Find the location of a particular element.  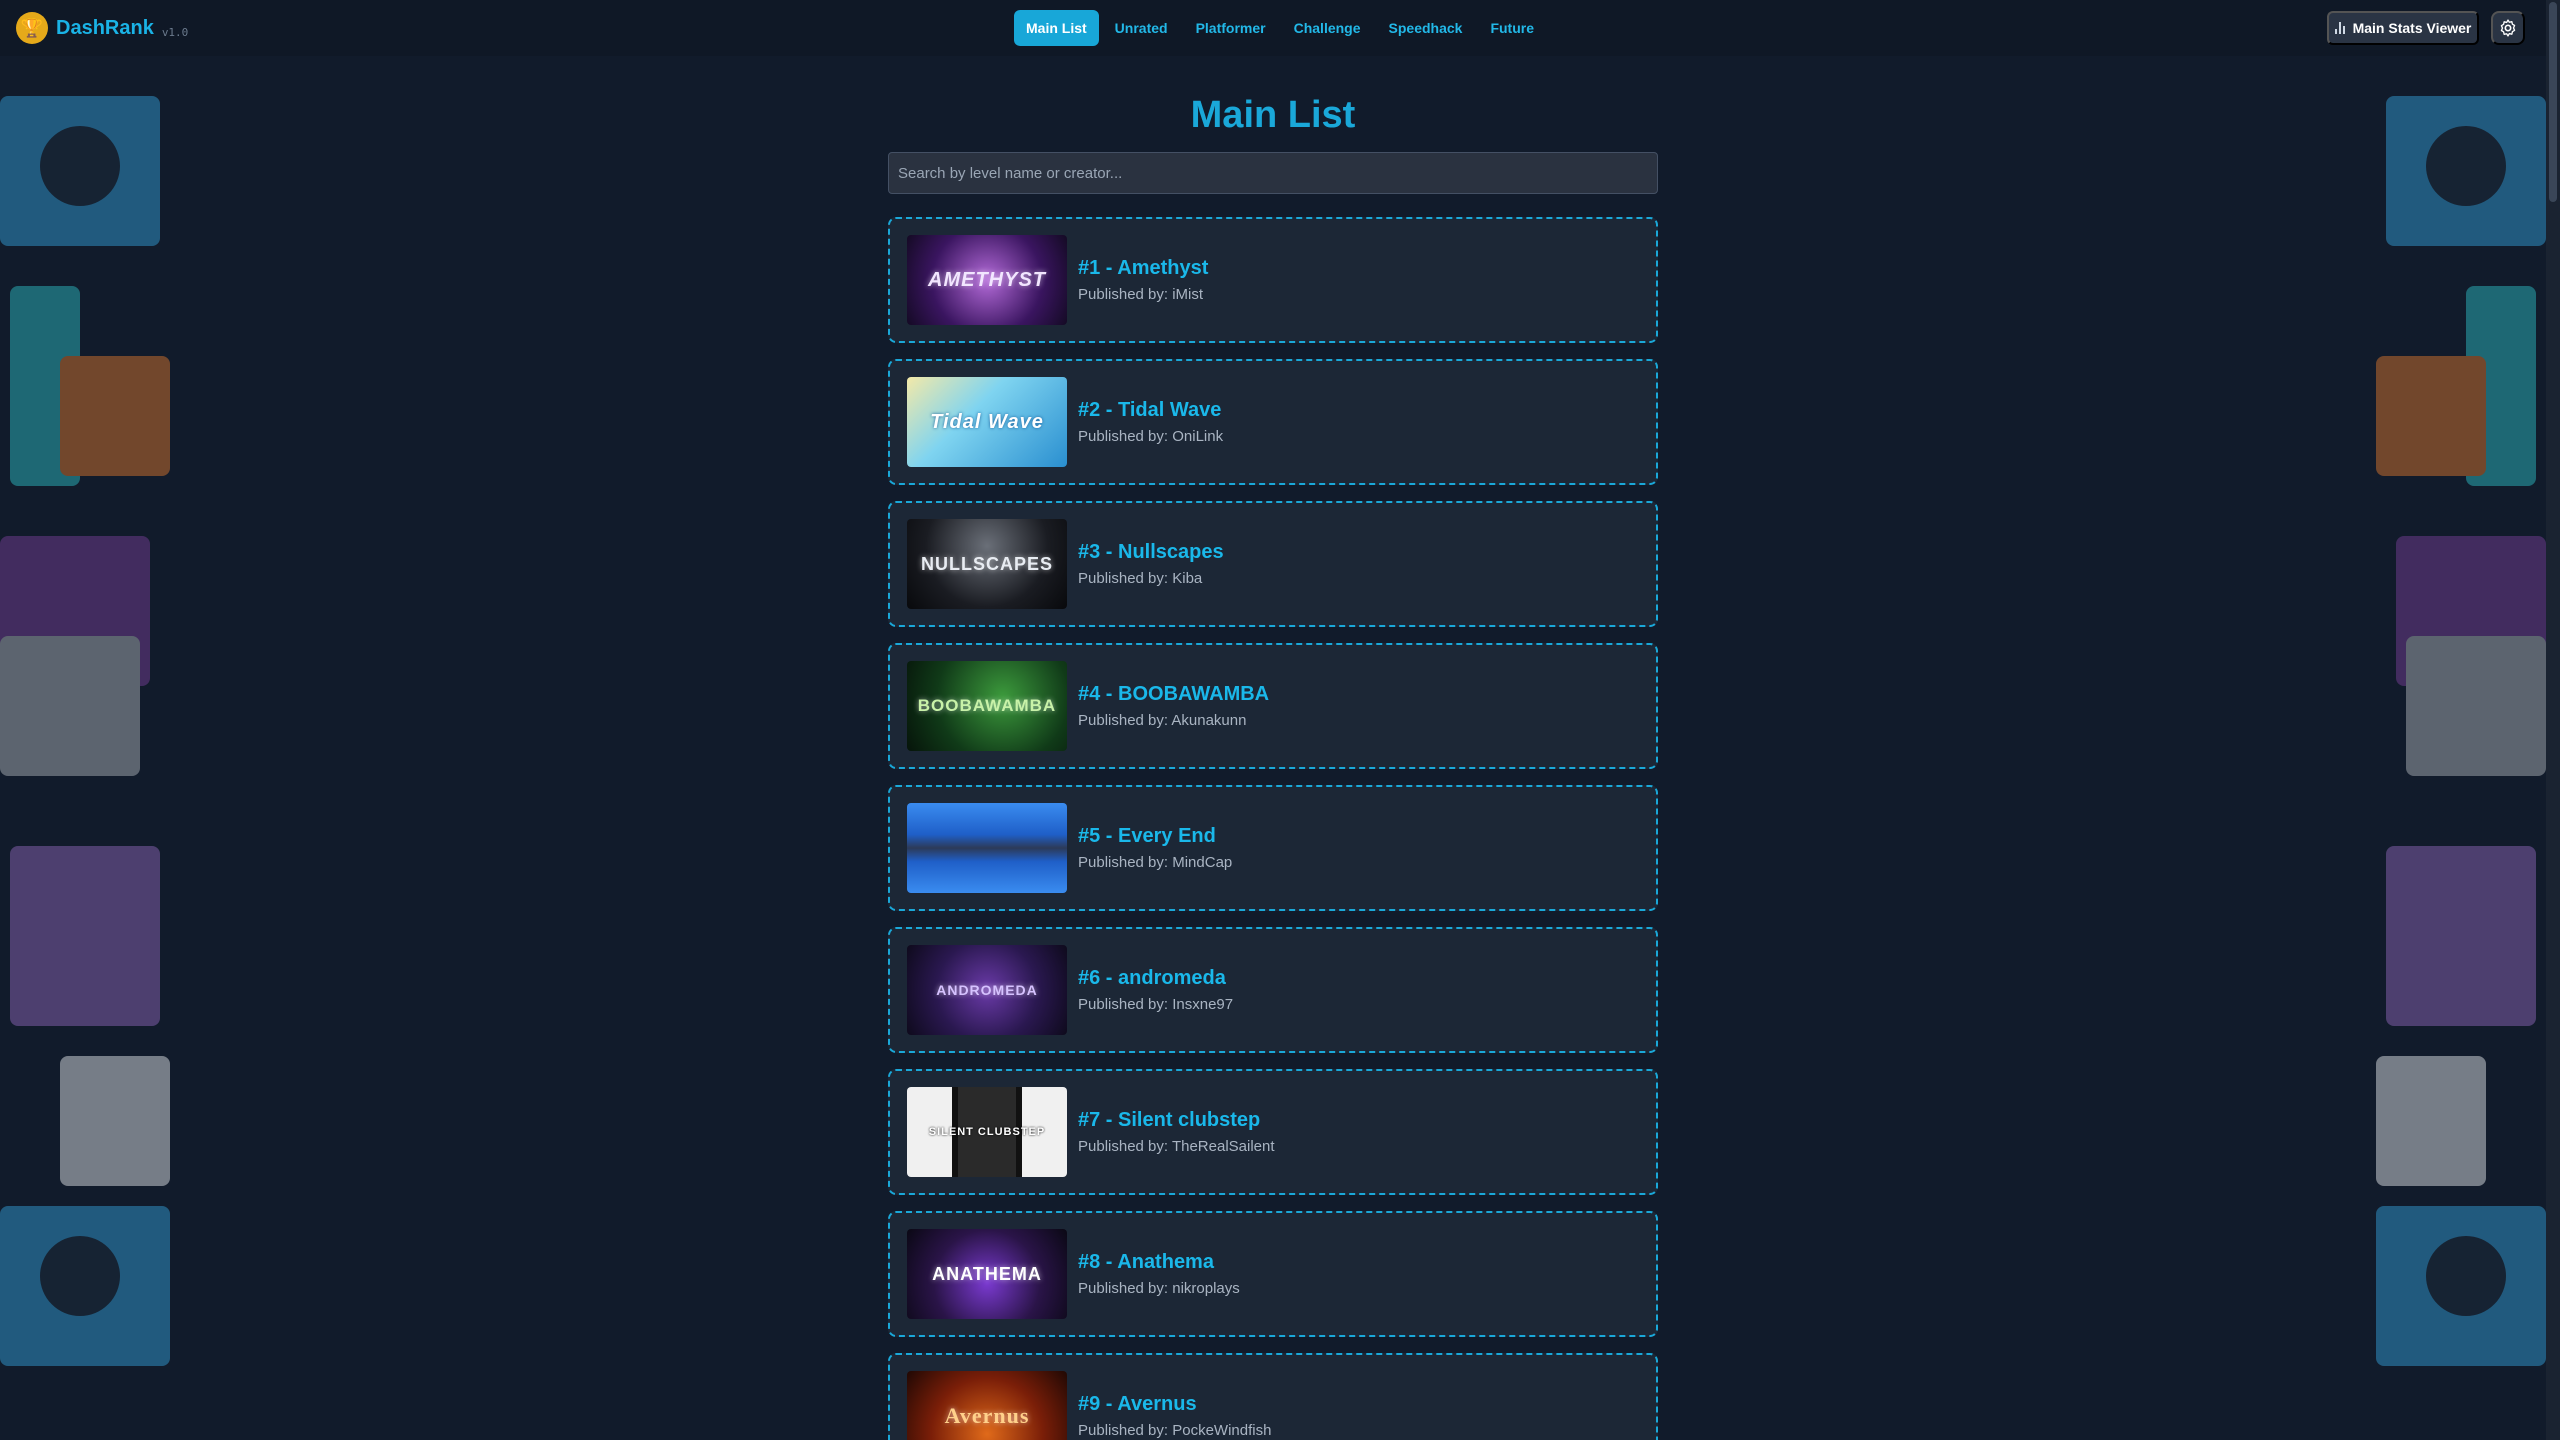

bar-chart-icon is located at coordinates (2339, 28).